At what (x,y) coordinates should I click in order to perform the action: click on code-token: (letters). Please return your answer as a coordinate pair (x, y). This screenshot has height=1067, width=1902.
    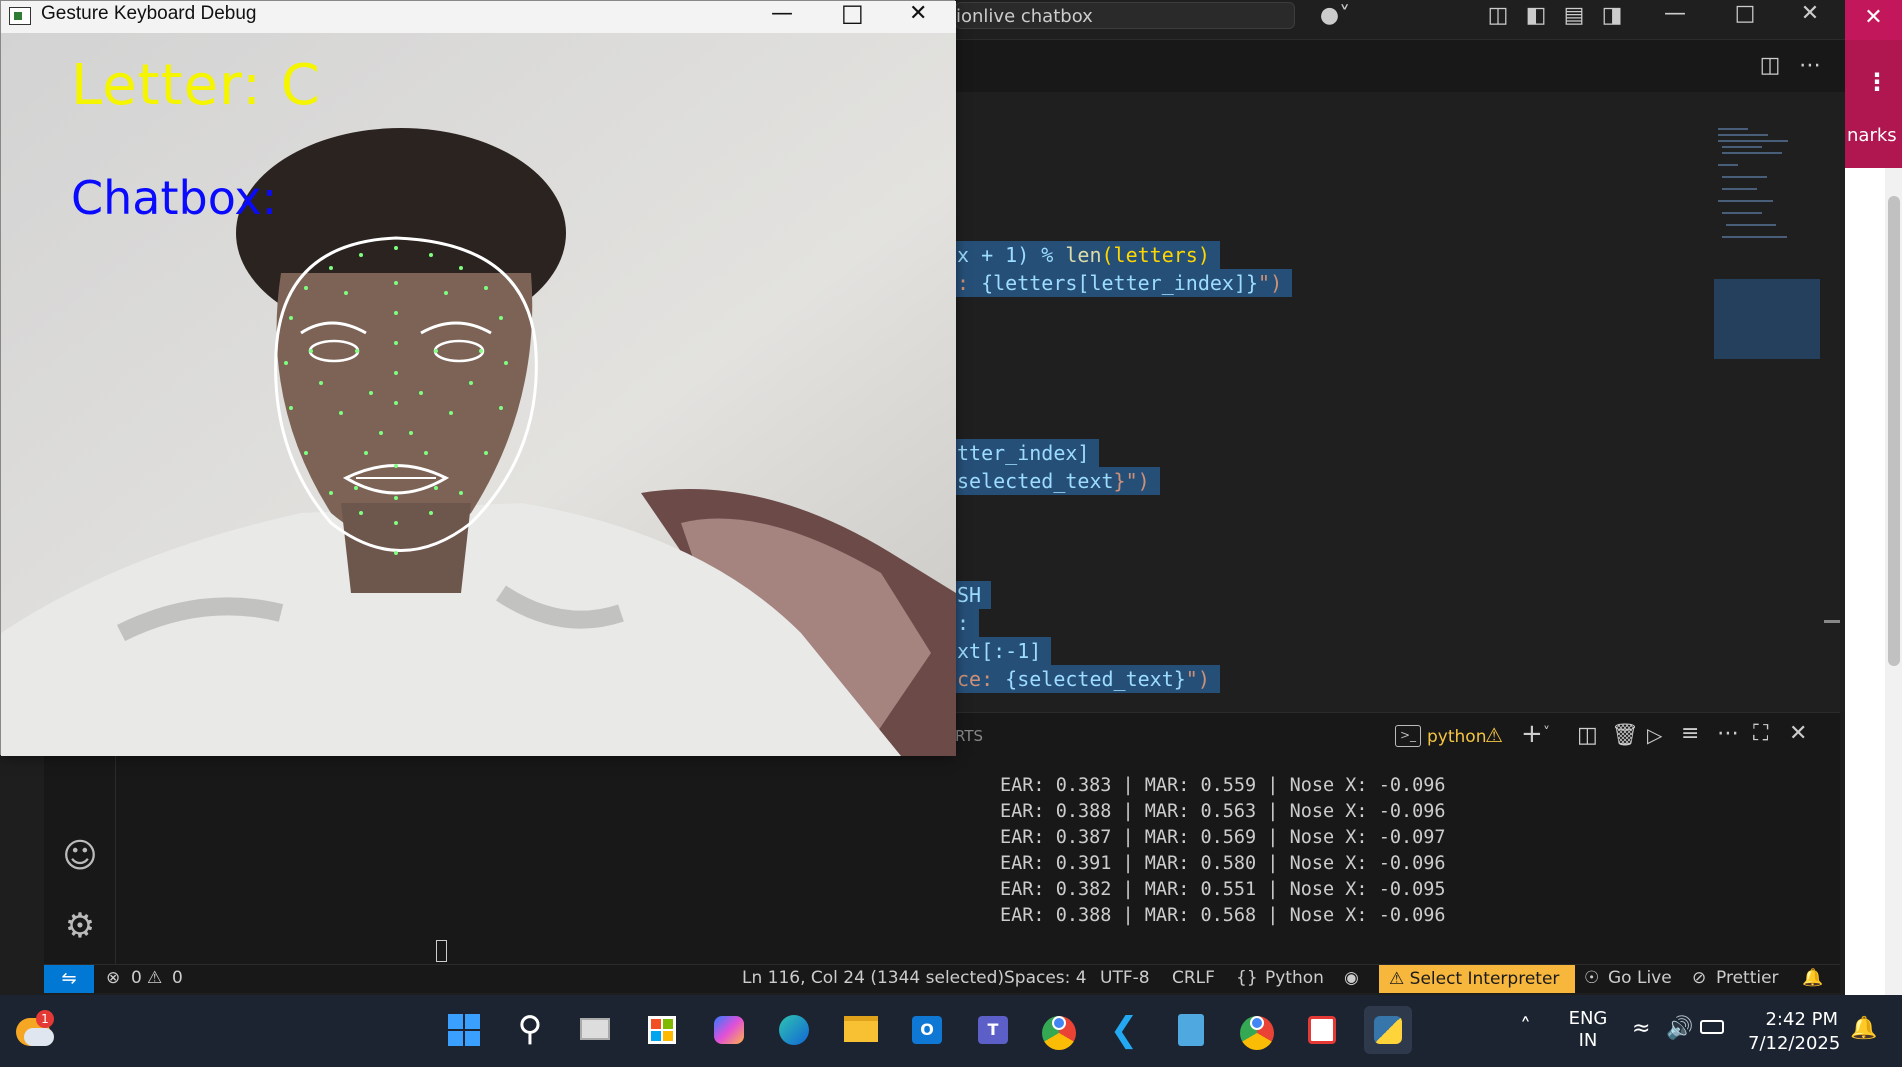
    Looking at the image, I should click on (1155, 255).